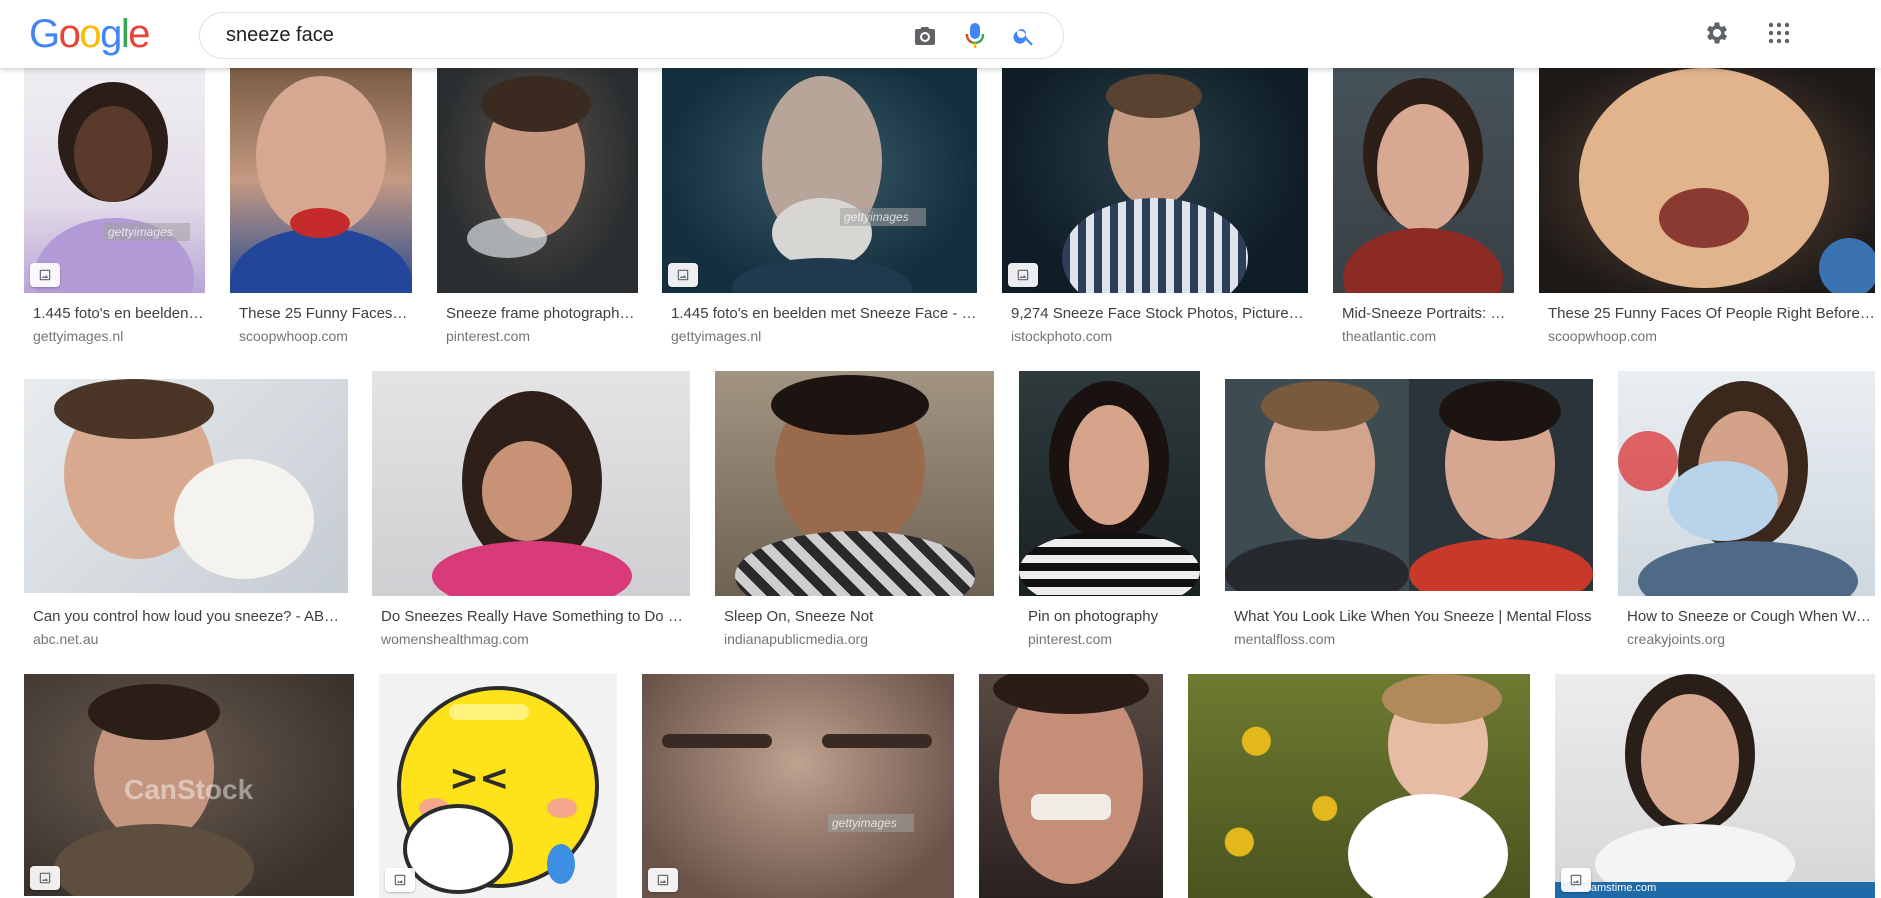 This screenshot has height=898, width=1881. I want to click on search-button, so click(1024, 36).